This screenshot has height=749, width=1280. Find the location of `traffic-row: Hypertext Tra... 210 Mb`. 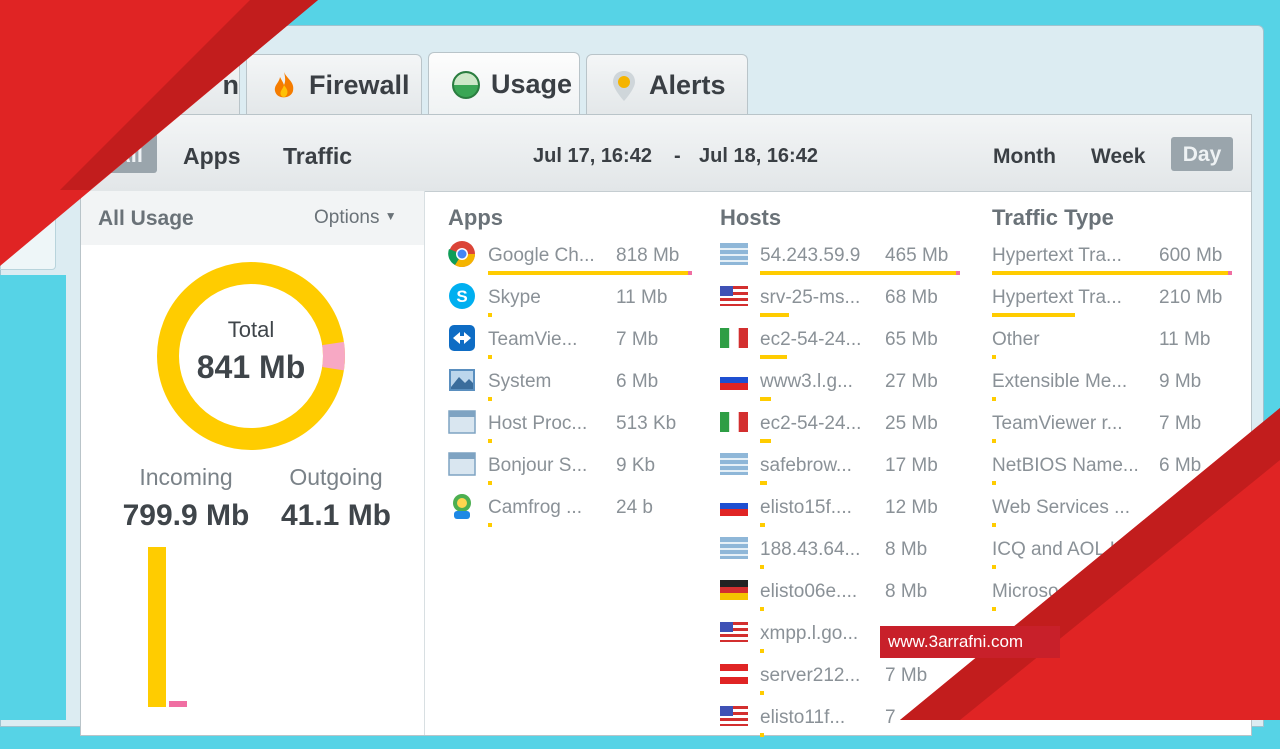

traffic-row: Hypertext Tra... 210 Mb is located at coordinates (1115, 308).